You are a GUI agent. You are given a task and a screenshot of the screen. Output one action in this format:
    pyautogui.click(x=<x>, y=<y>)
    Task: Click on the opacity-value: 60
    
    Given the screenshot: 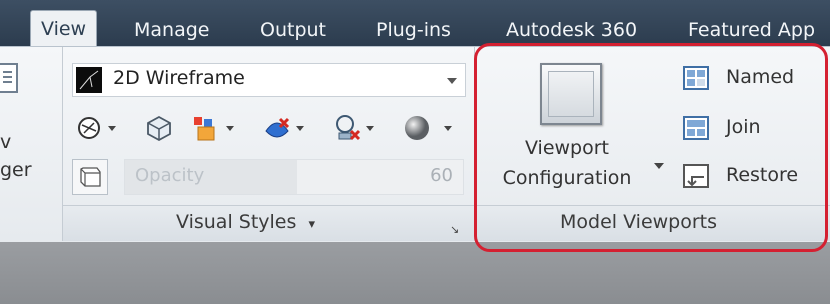 What is the action you would take?
    pyautogui.click(x=441, y=175)
    